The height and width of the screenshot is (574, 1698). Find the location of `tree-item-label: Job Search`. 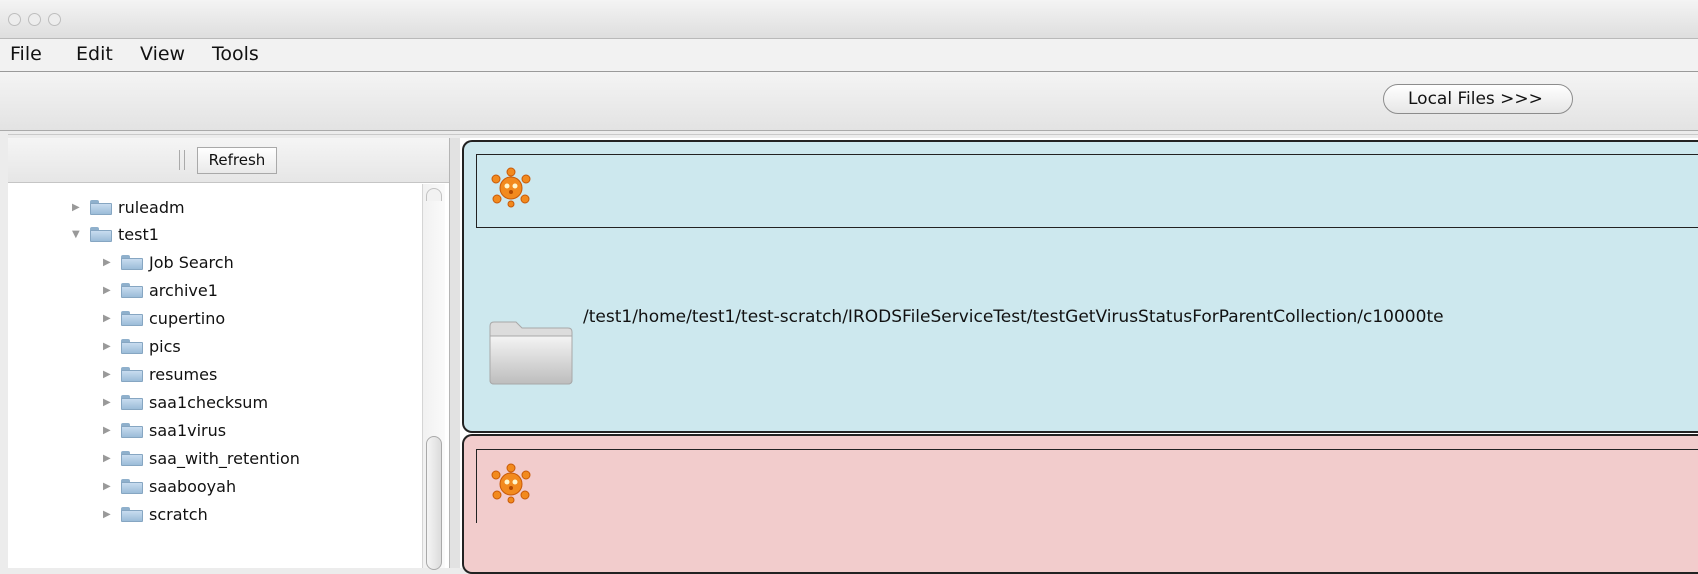

tree-item-label: Job Search is located at coordinates (191, 262).